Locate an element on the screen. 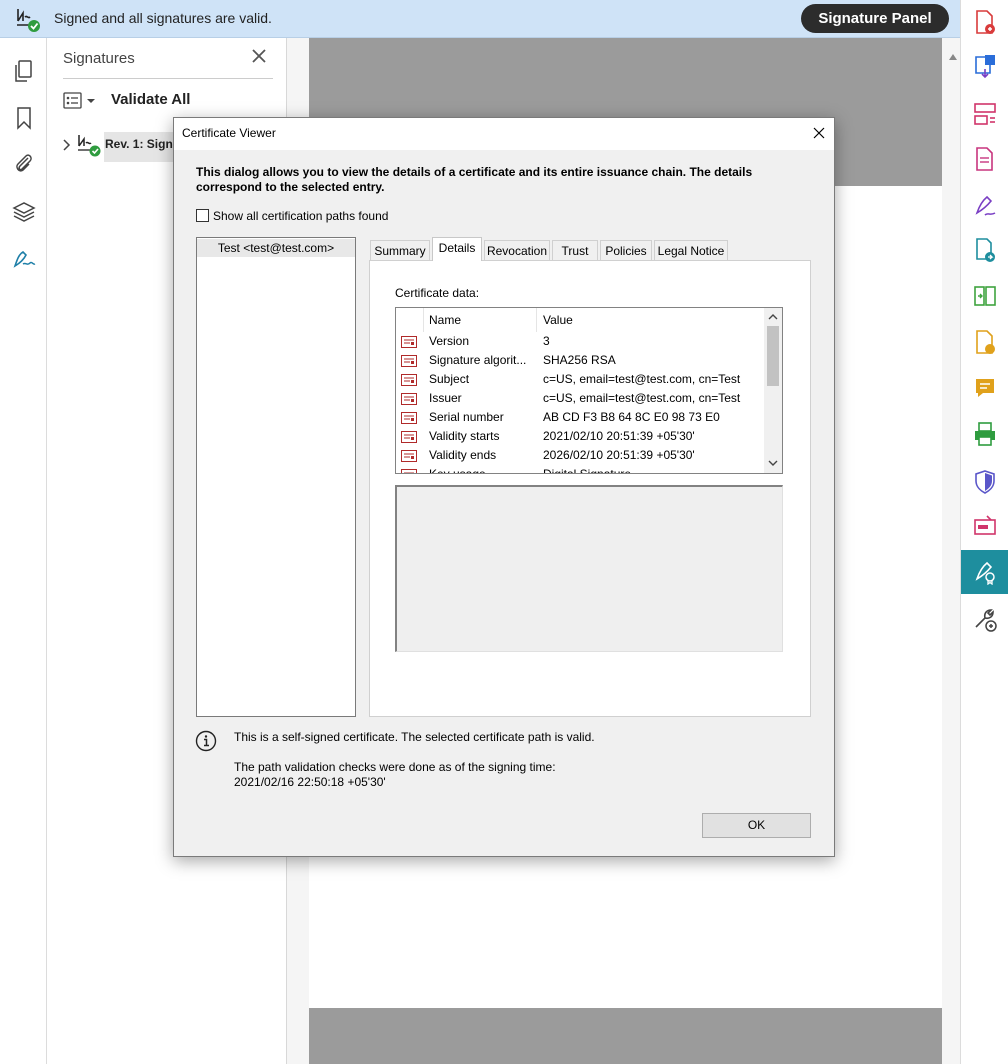 The image size is (1008, 1064). show-paths-checkbox is located at coordinates (202, 215).